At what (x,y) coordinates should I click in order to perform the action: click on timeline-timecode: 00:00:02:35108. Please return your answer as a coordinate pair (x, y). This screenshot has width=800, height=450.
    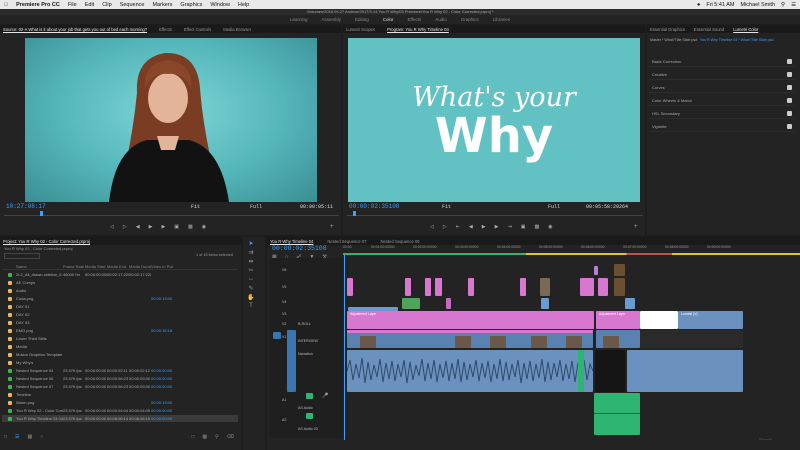
    Looking at the image, I should click on (299, 248).